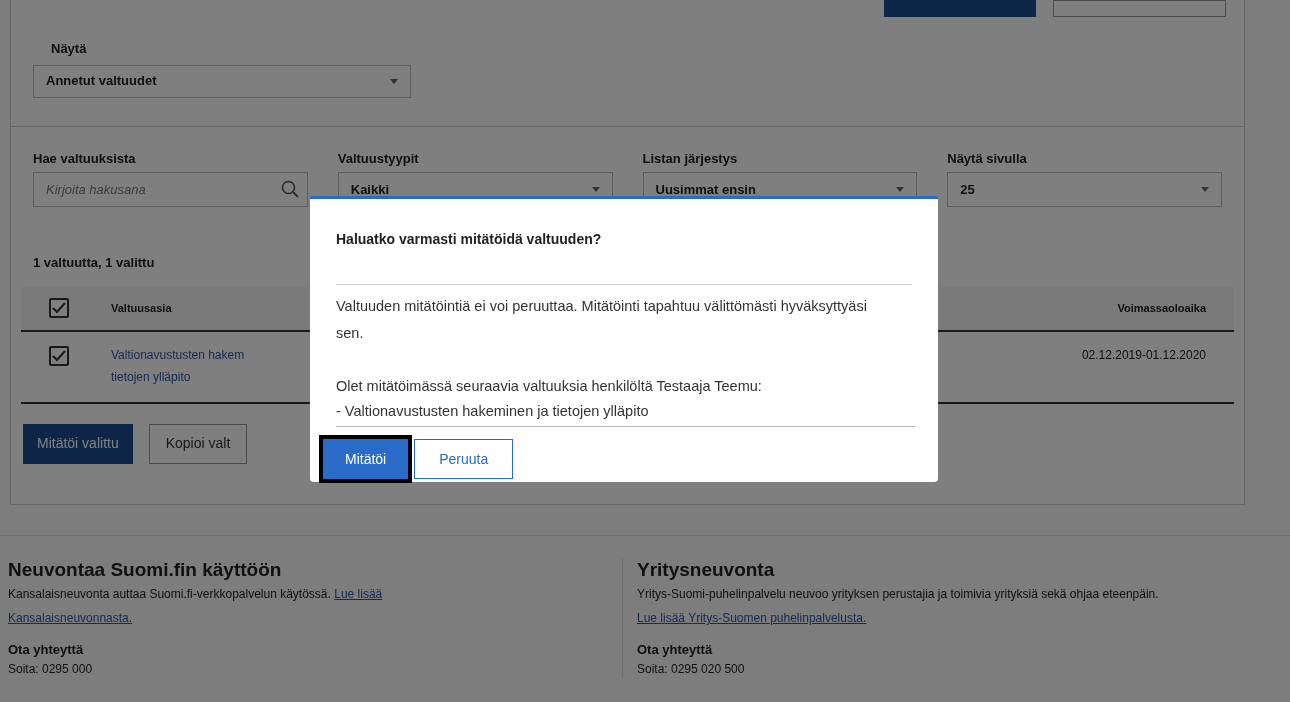 The image size is (1290, 702). I want to click on dialog-list-item: - Valtionavustusten hakeminen ja tietojen ylläpito, so click(493, 411).